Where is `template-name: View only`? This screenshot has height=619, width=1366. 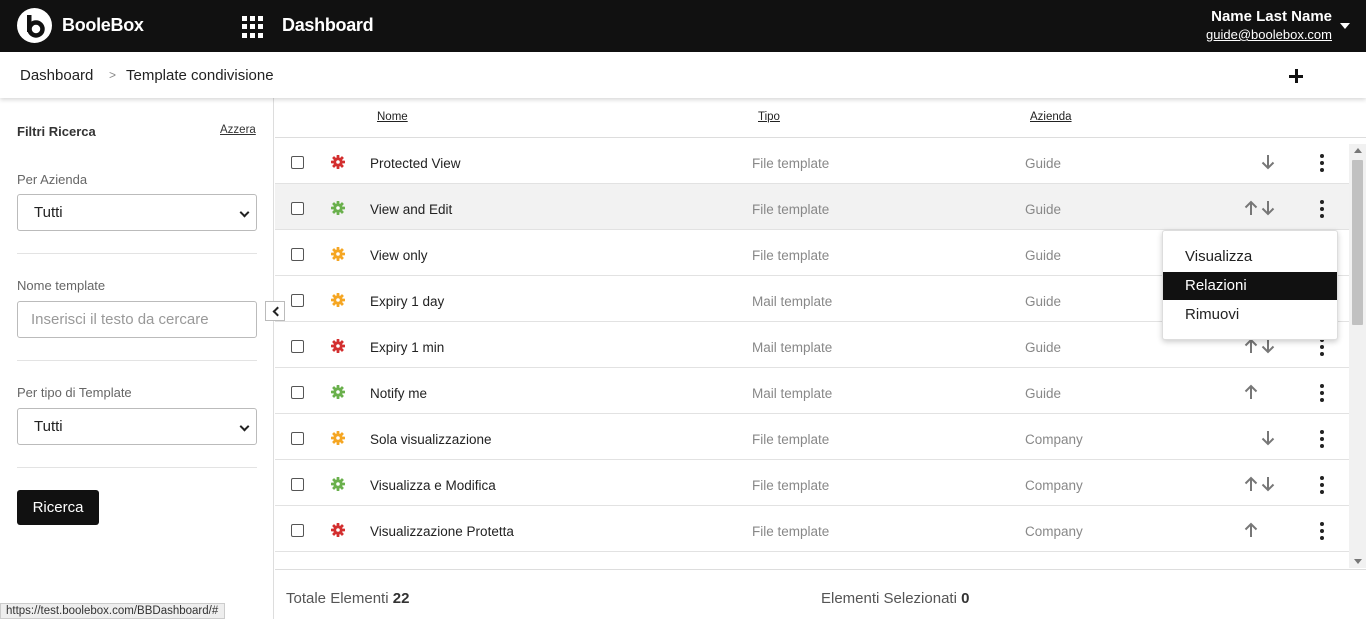
template-name: View only is located at coordinates (399, 255).